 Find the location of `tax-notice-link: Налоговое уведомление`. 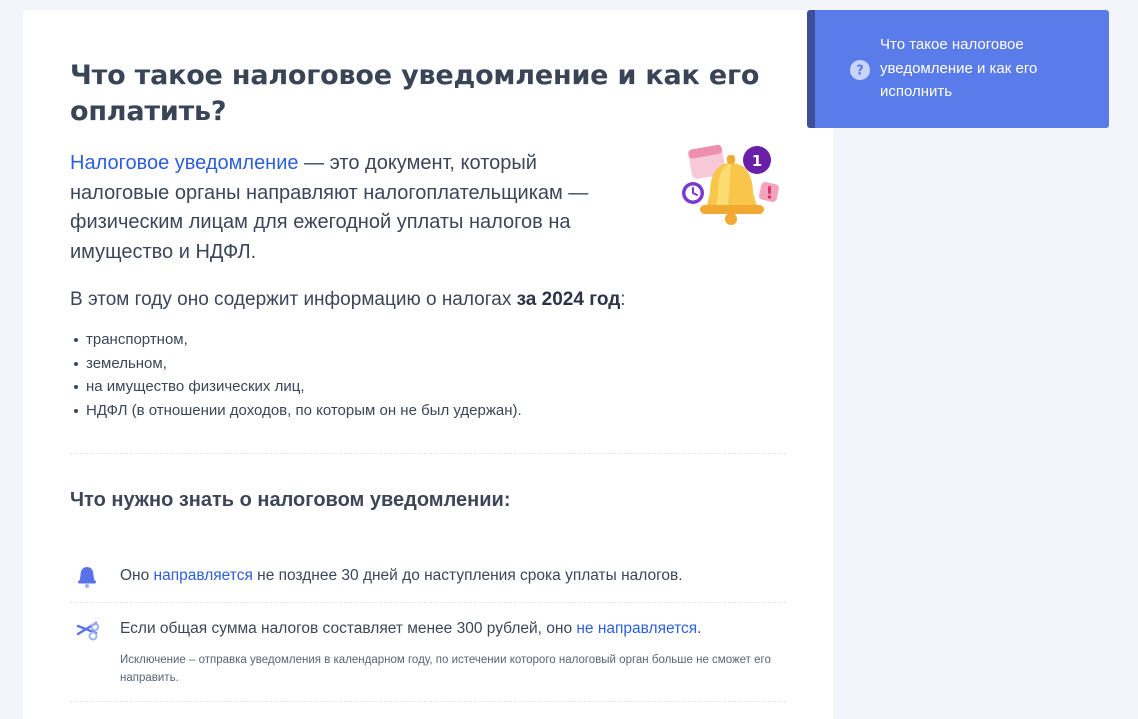

tax-notice-link: Налоговое уведомление is located at coordinates (184, 163).